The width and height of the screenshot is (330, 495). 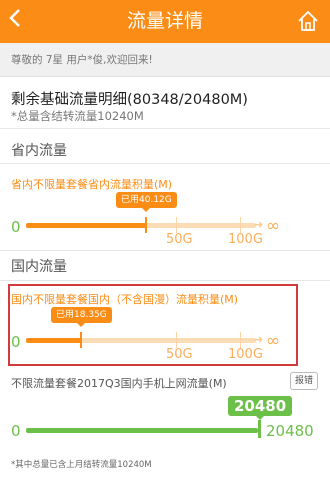 I want to click on report-error-button: 报错, so click(x=304, y=381).